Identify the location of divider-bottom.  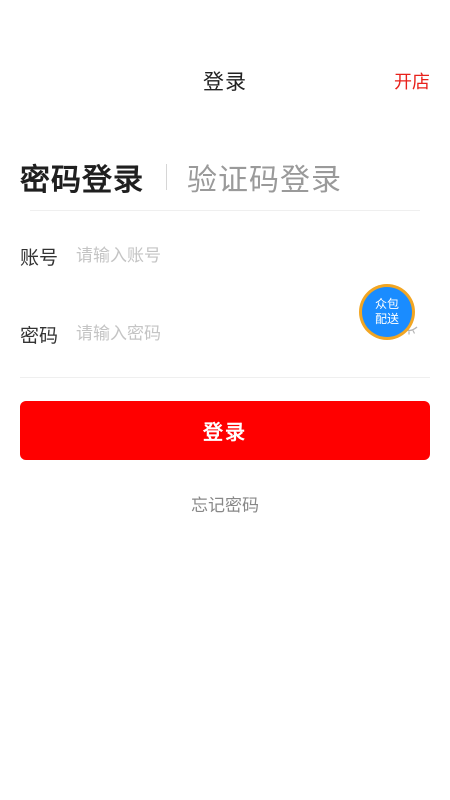
(225, 377).